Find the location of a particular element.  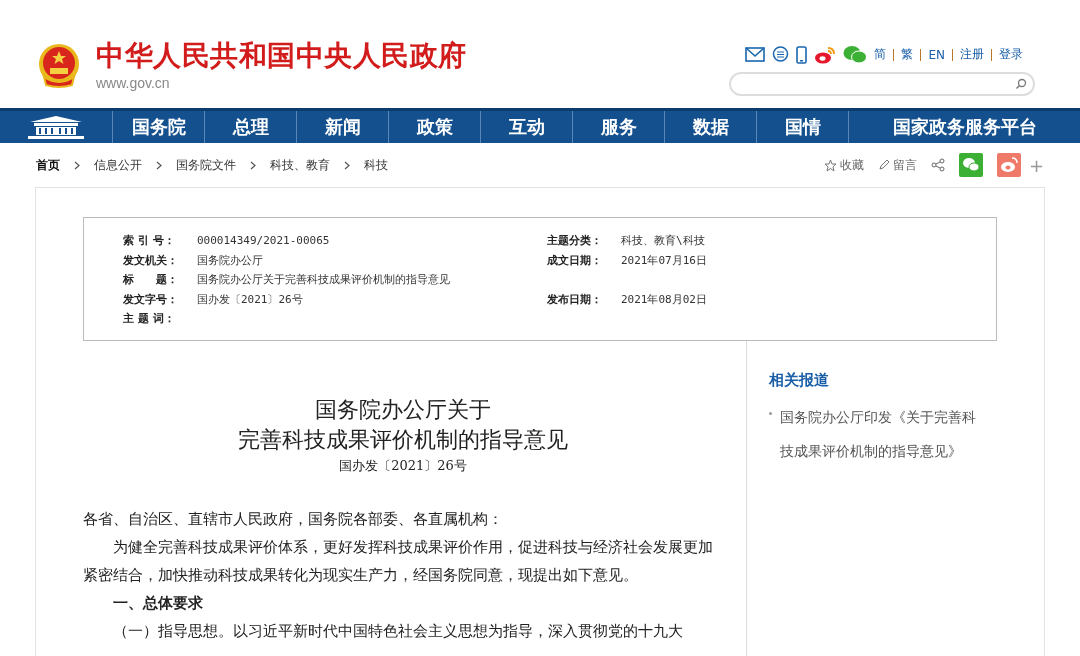

wechat-icon is located at coordinates (855, 54).